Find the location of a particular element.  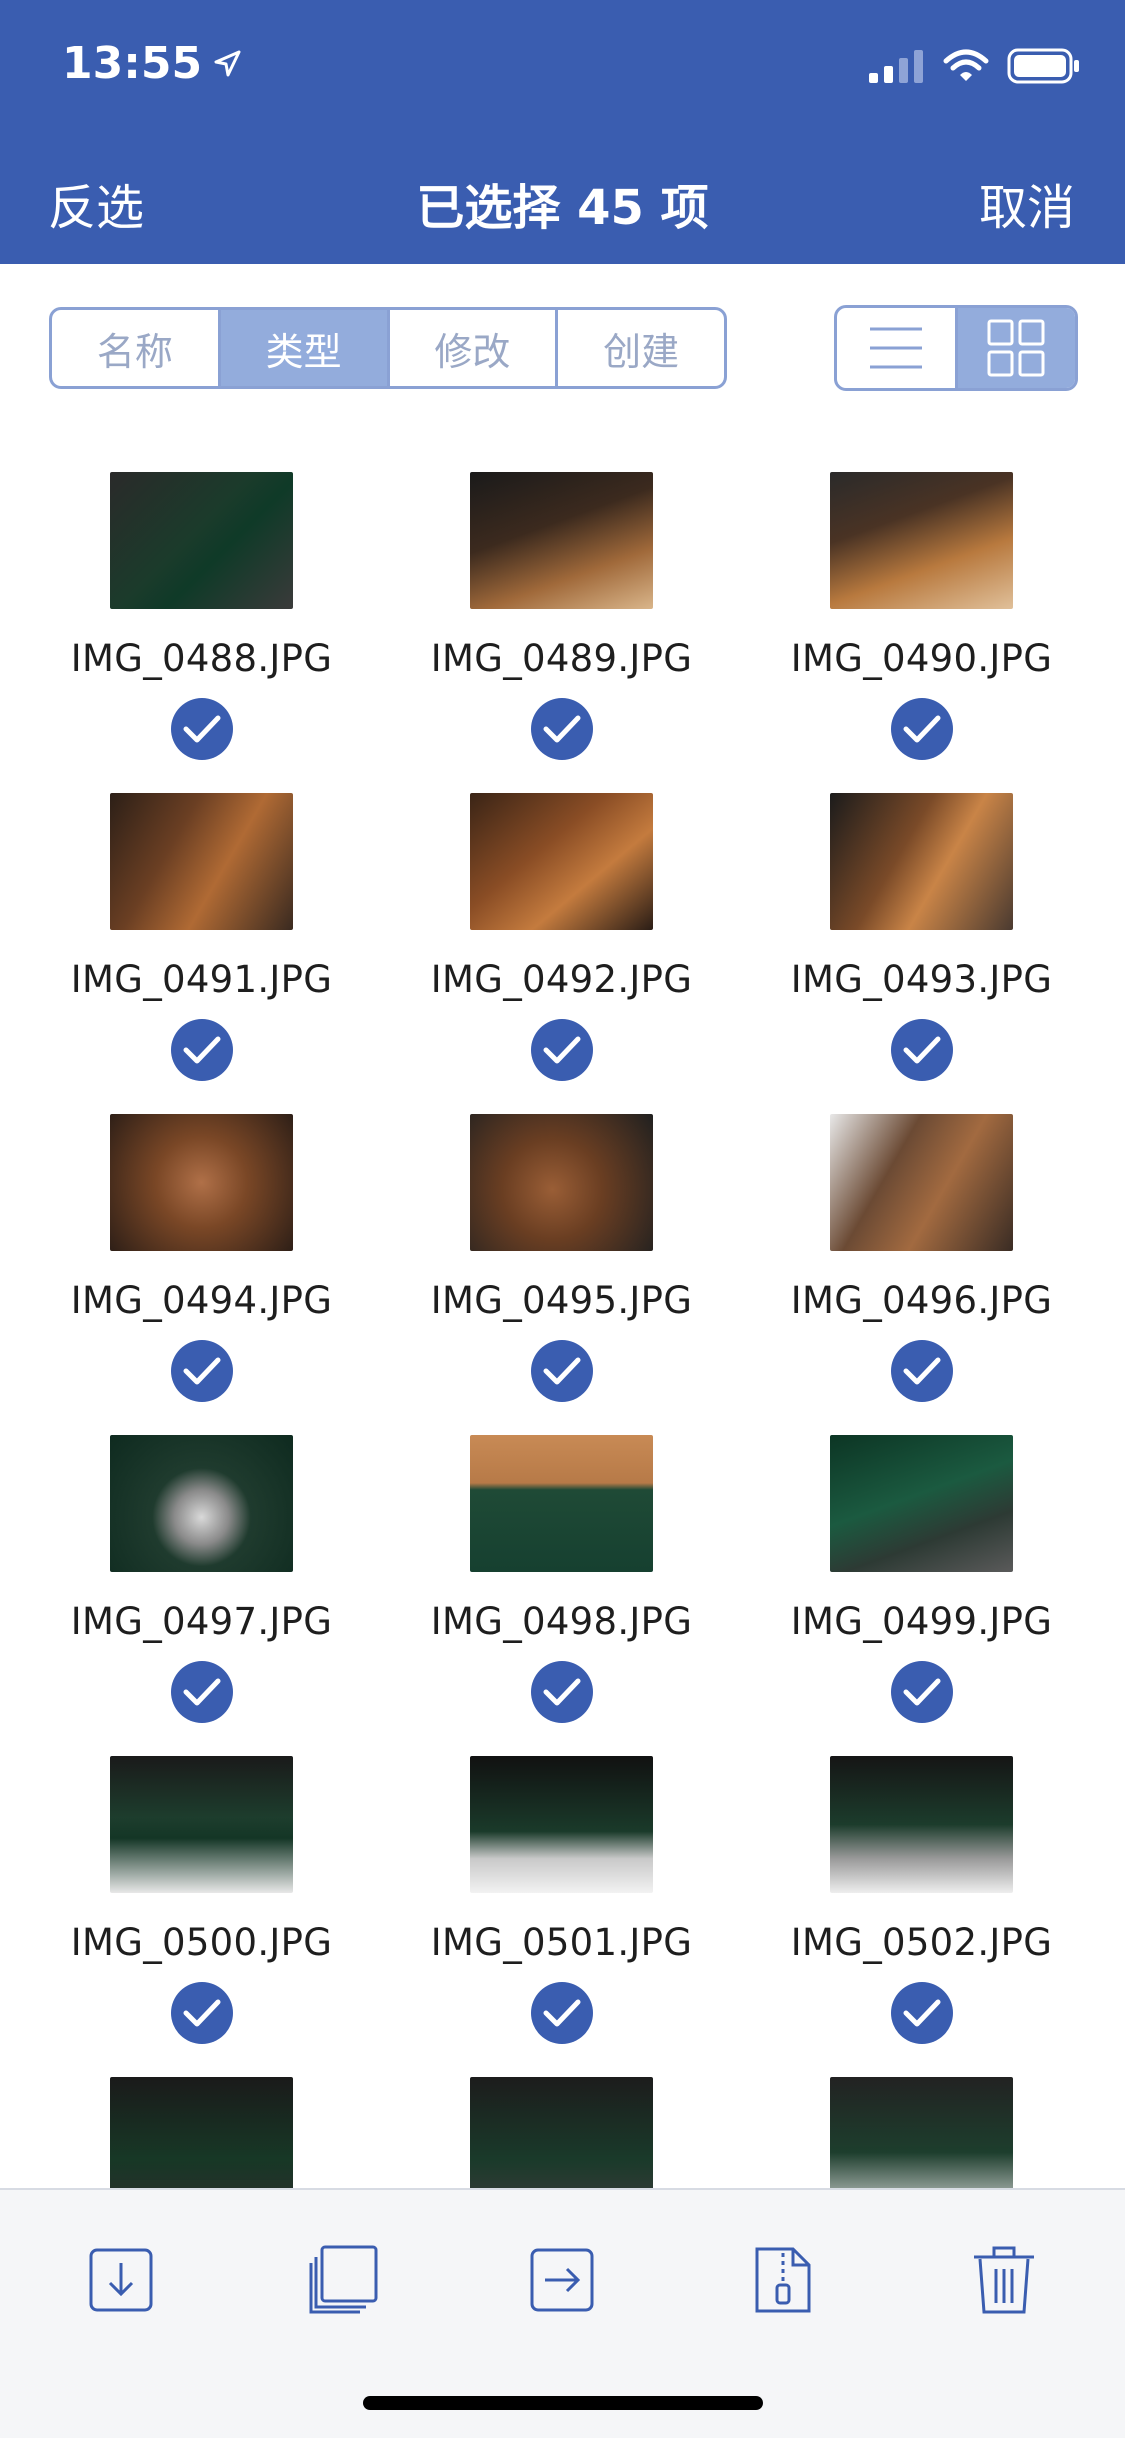

file-grid-item: IMG_0490.JPG is located at coordinates (919, 622).